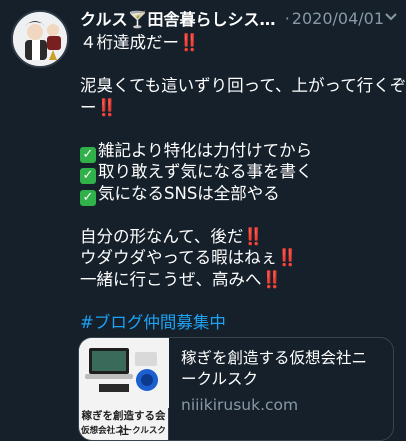 The height and width of the screenshot is (441, 406). Describe the element at coordinates (172, 236) in the screenshot. I see `tweet-line: 自分の形なんて、後だ‼️` at that location.